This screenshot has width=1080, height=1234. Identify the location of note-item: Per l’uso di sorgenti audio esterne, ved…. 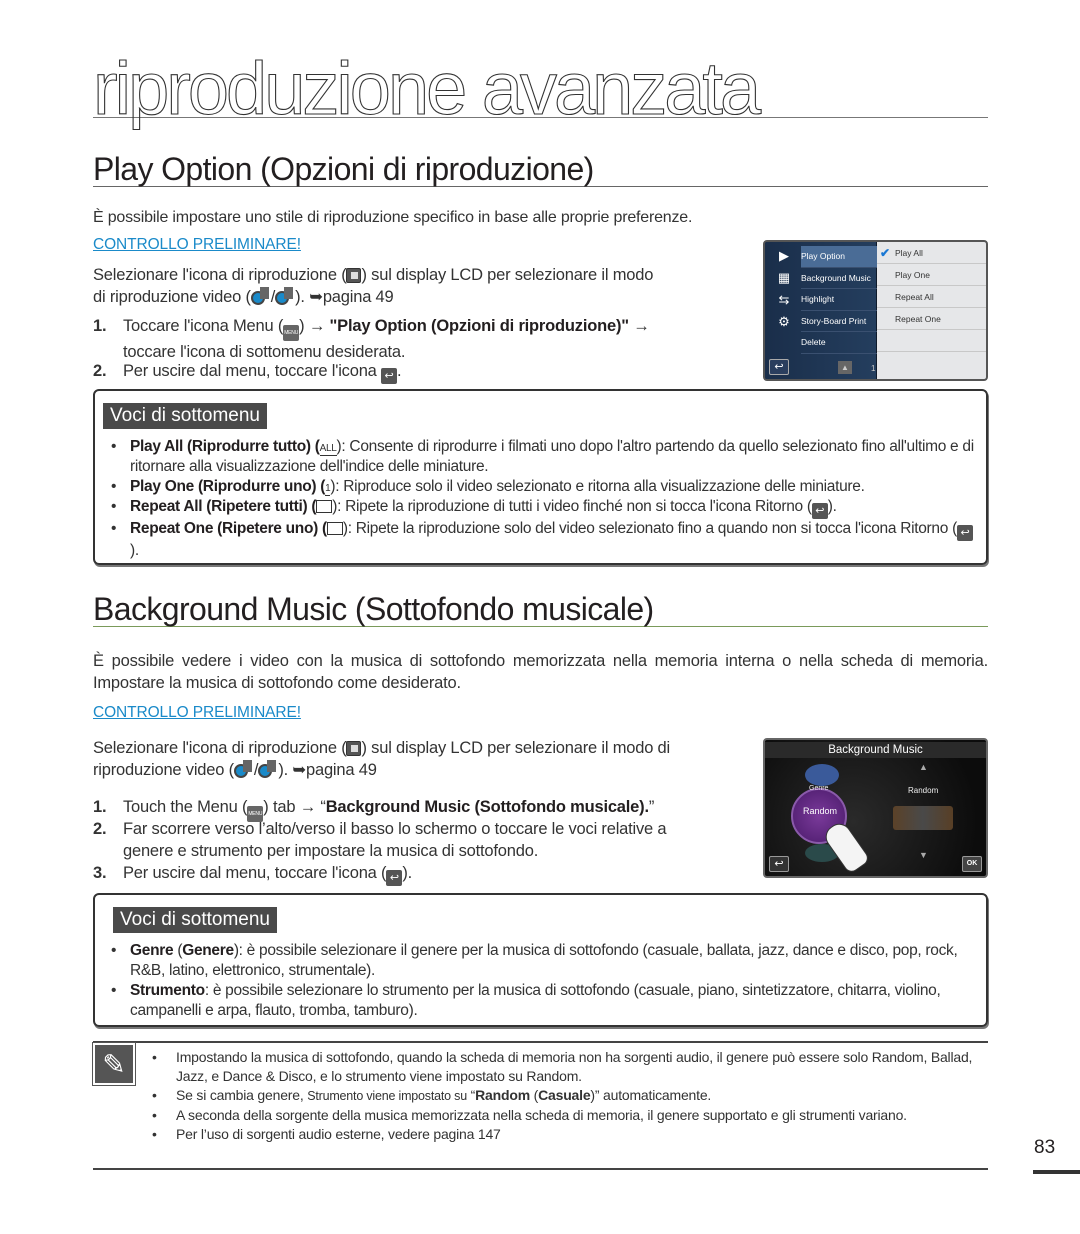
(572, 1134).